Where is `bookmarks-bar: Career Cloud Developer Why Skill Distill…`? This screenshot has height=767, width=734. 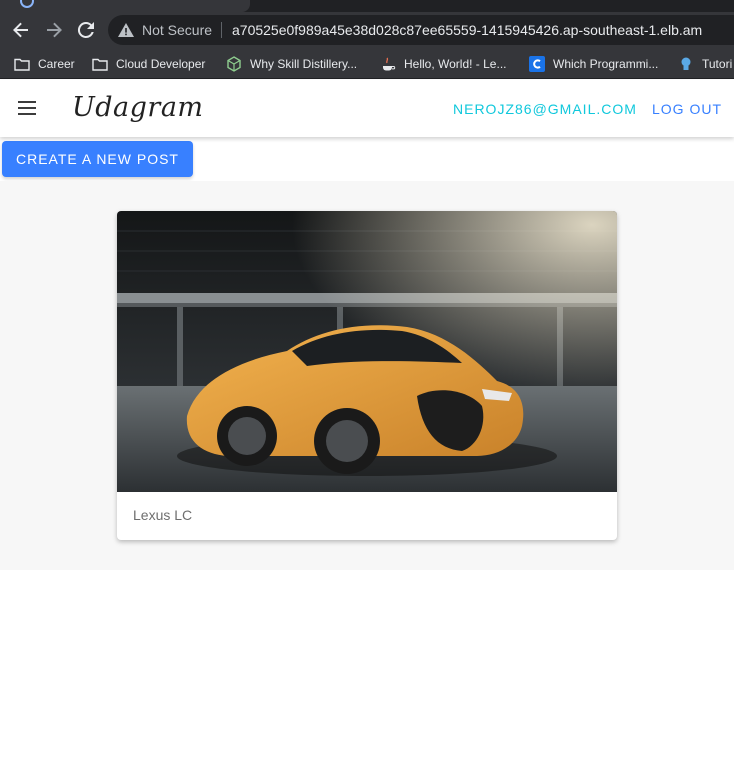 bookmarks-bar: Career Cloud Developer Why Skill Distill… is located at coordinates (367, 63).